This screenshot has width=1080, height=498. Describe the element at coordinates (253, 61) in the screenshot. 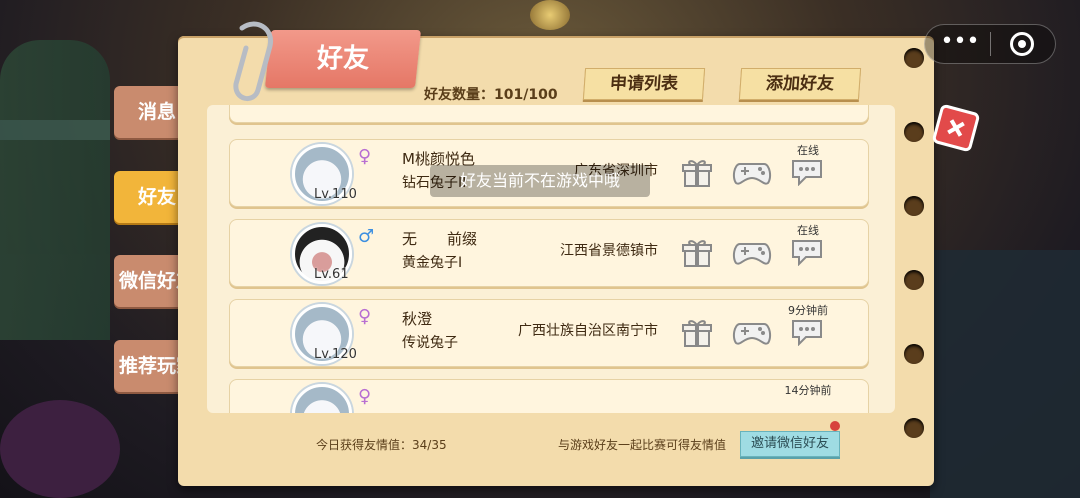

I see `paperclip-icon` at that location.